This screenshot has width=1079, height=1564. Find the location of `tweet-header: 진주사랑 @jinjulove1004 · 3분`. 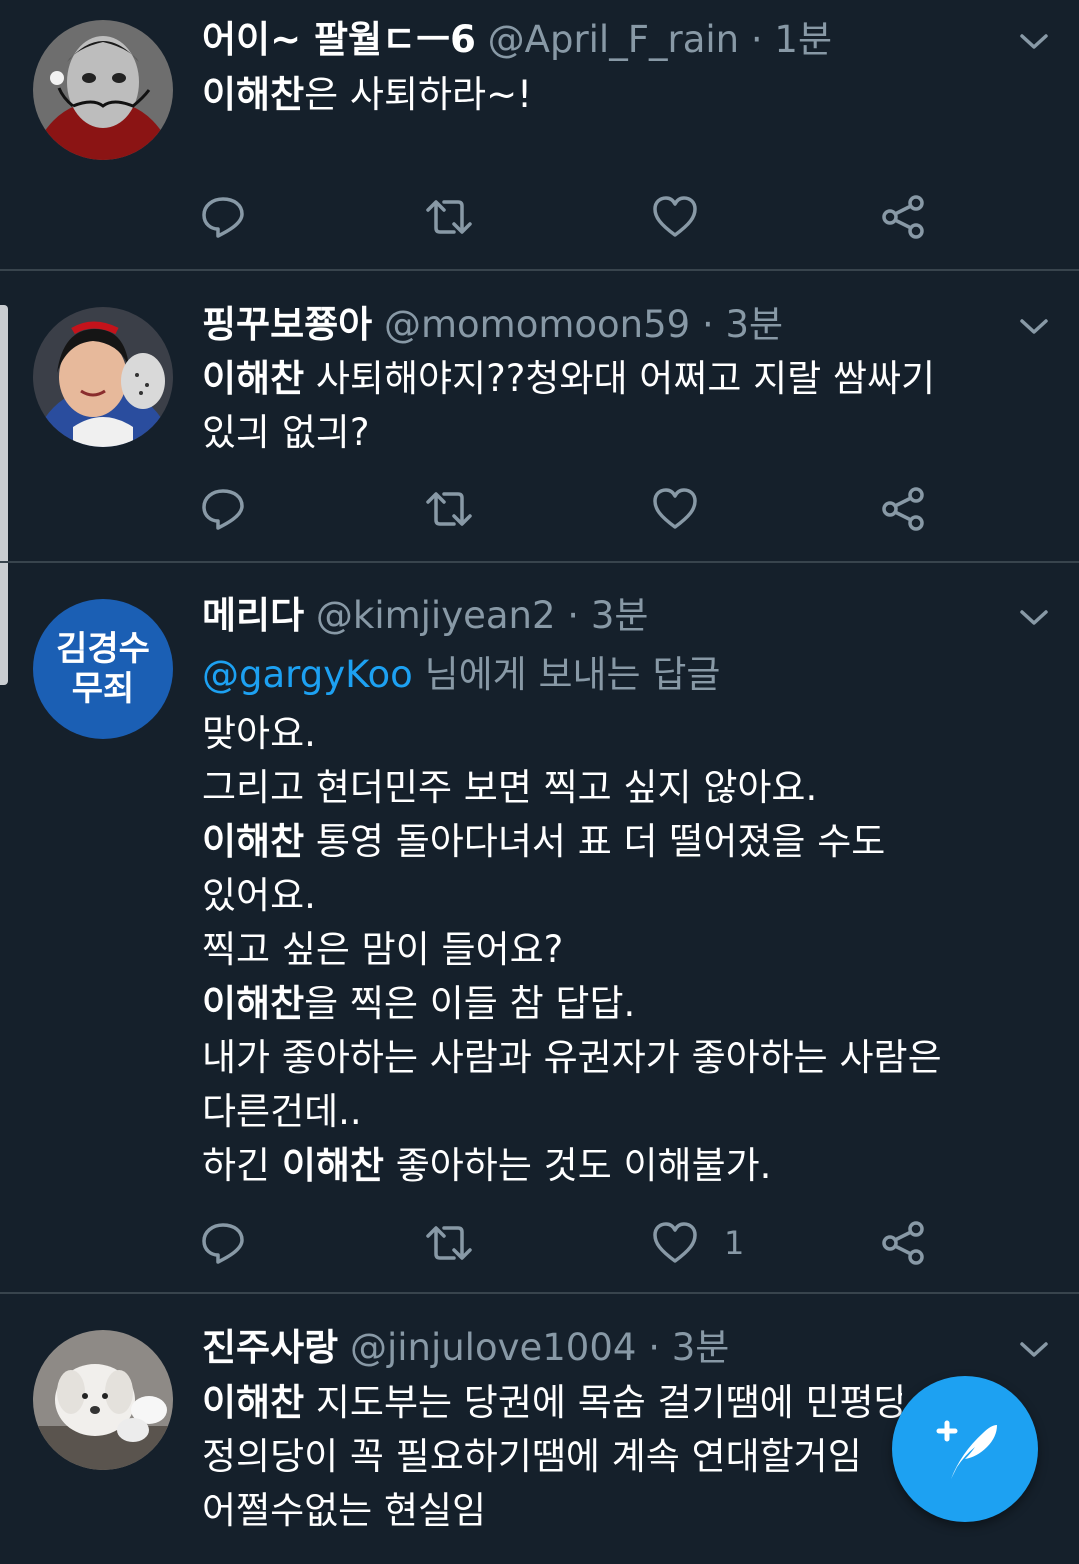

tweet-header: 진주사랑 @jinjulove1004 · 3분 is located at coordinates (590, 1348).